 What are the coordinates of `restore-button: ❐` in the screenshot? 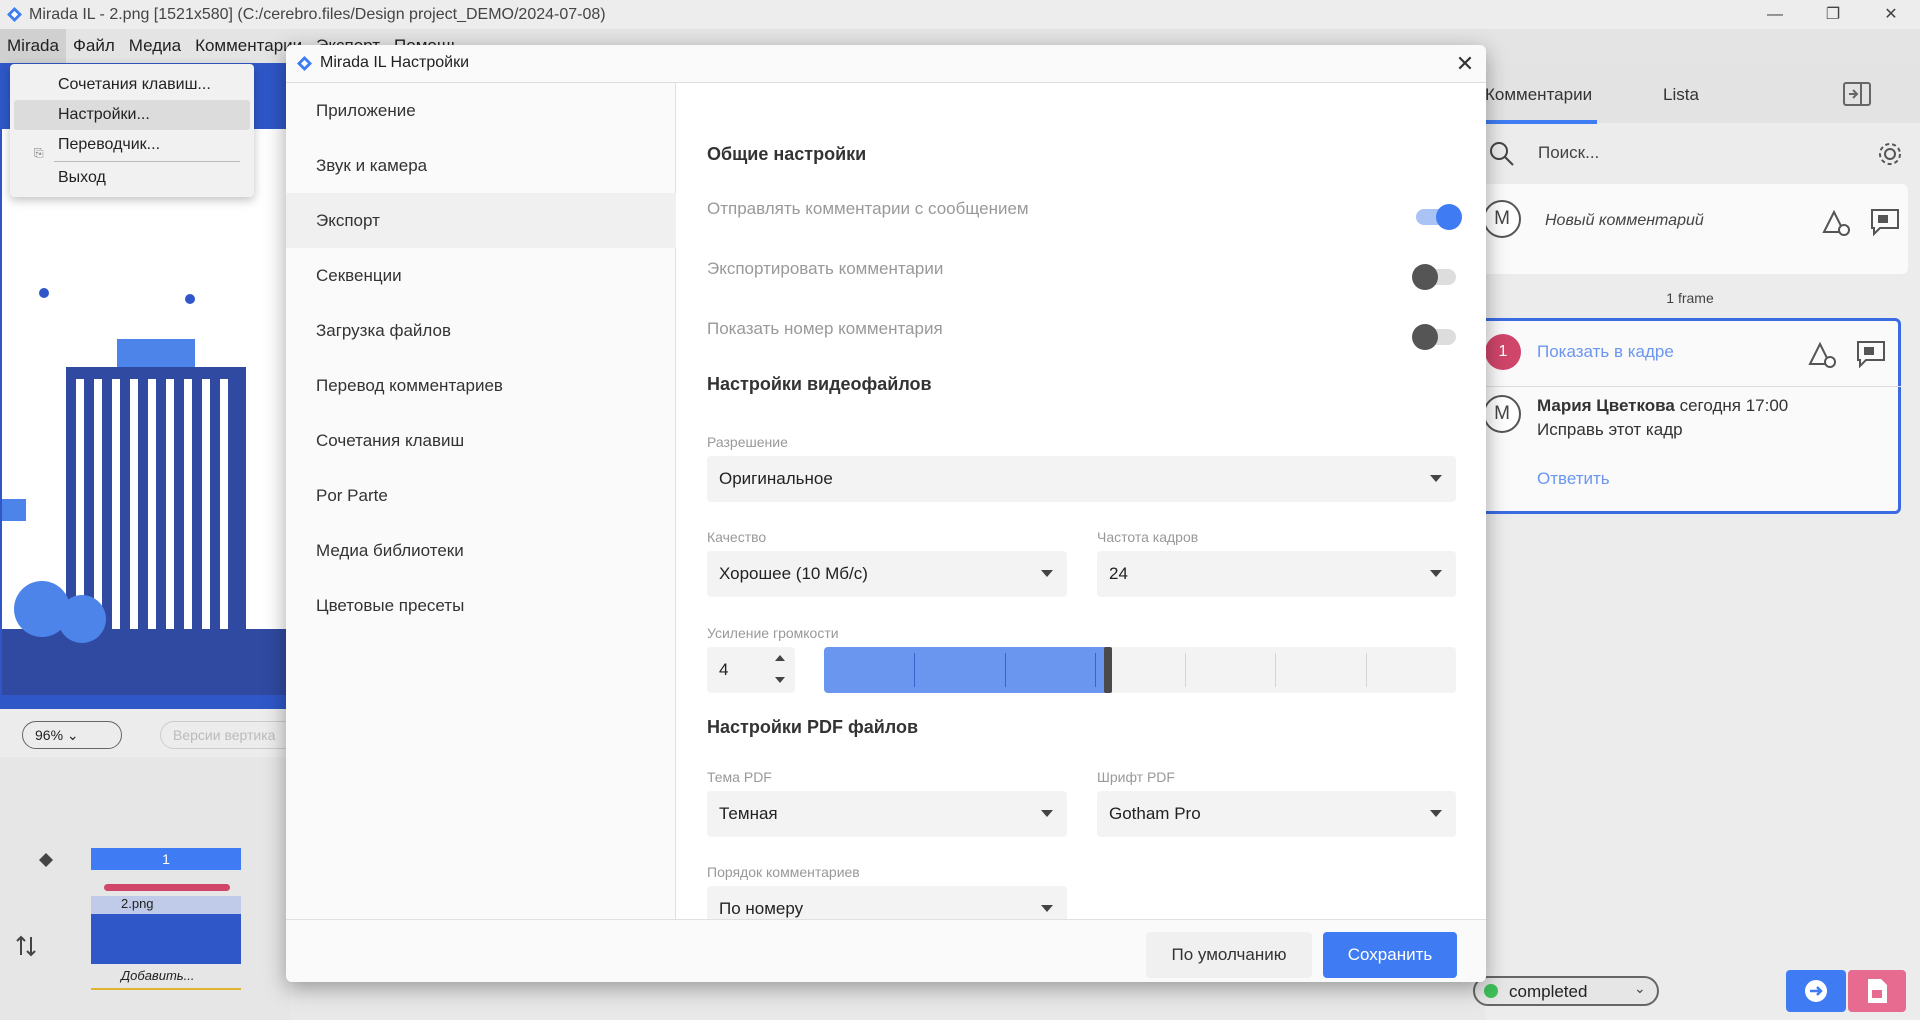 It's located at (1833, 14).